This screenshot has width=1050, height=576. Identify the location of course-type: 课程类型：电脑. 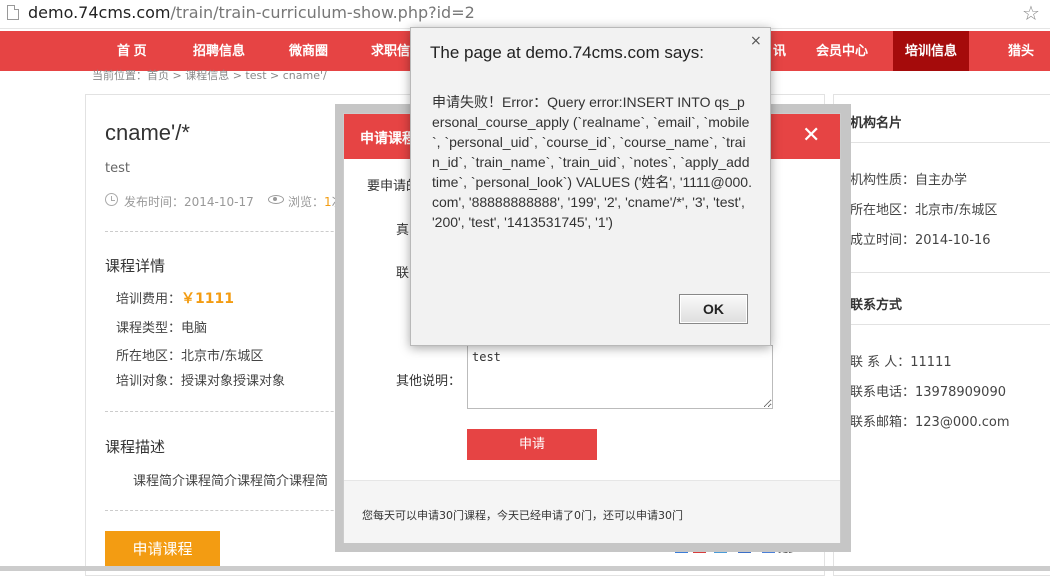
(162, 328).